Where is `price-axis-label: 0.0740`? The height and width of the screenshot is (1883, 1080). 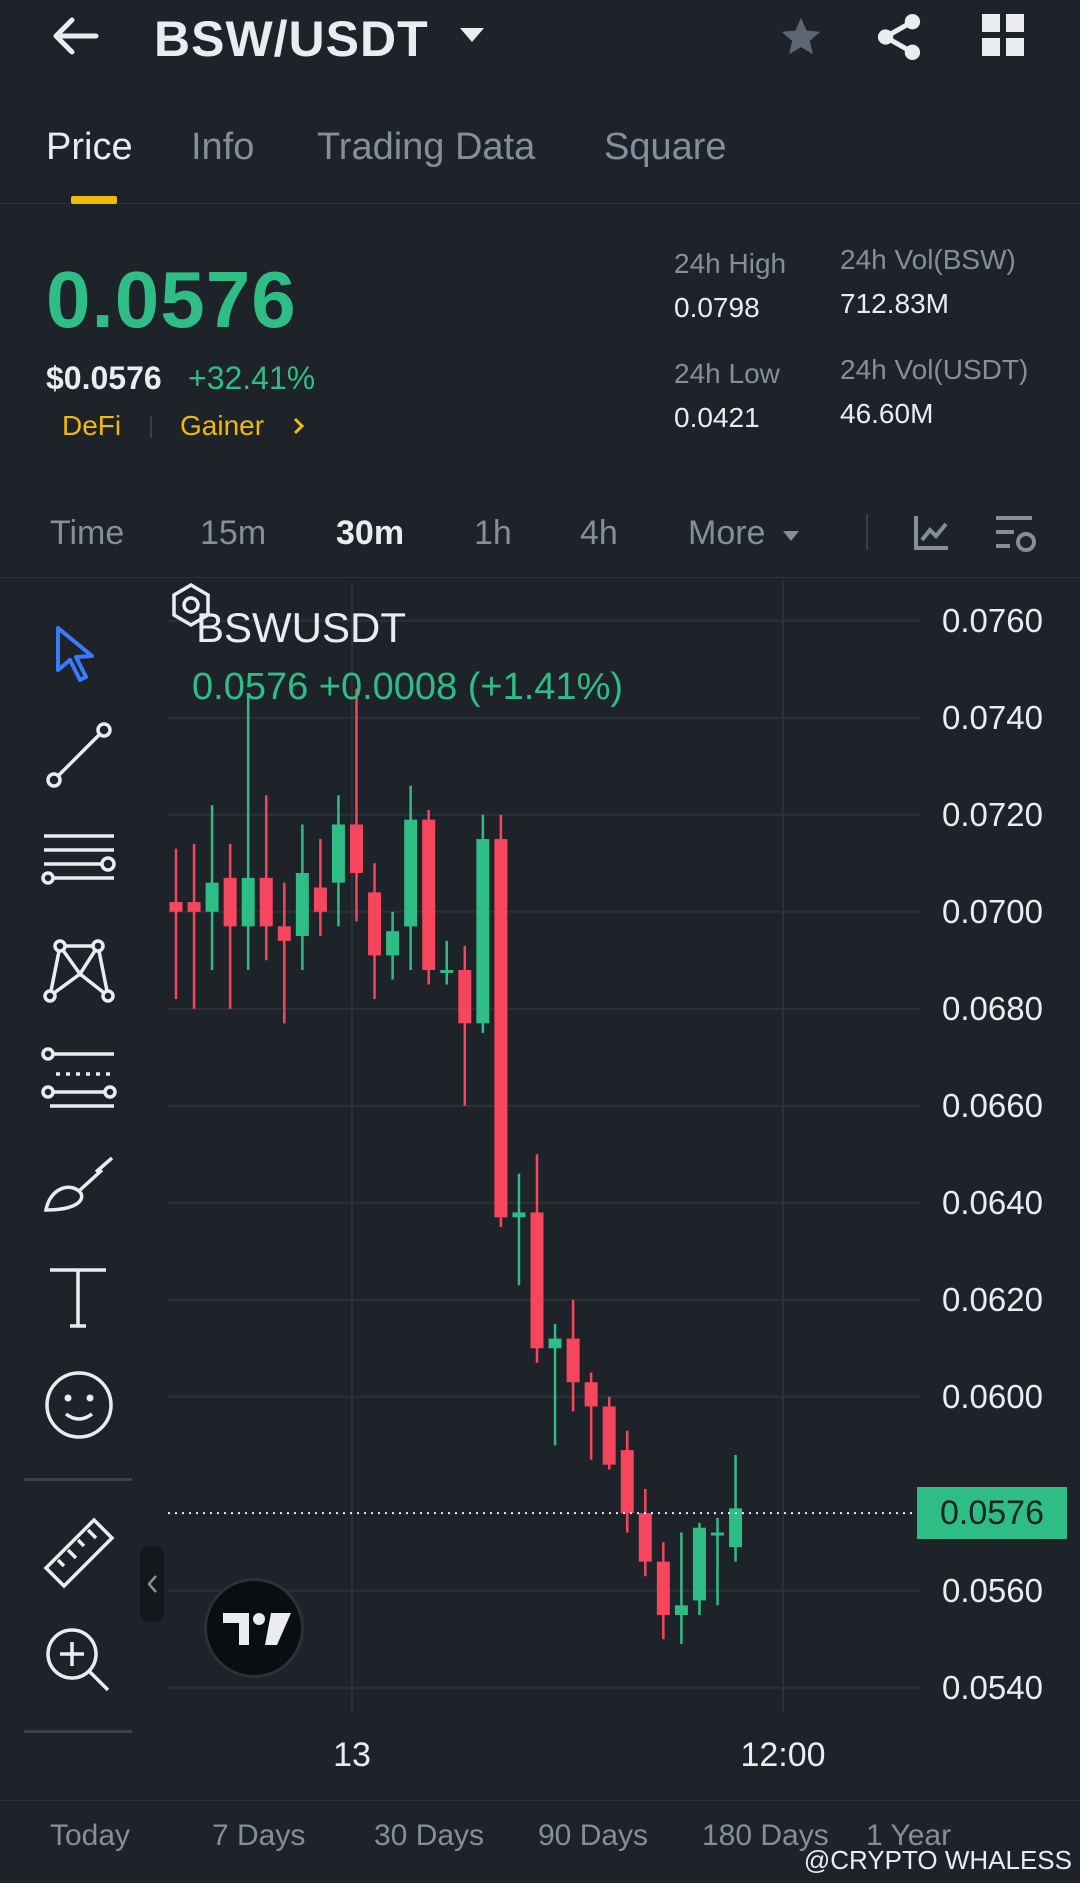
price-axis-label: 0.0740 is located at coordinates (992, 717).